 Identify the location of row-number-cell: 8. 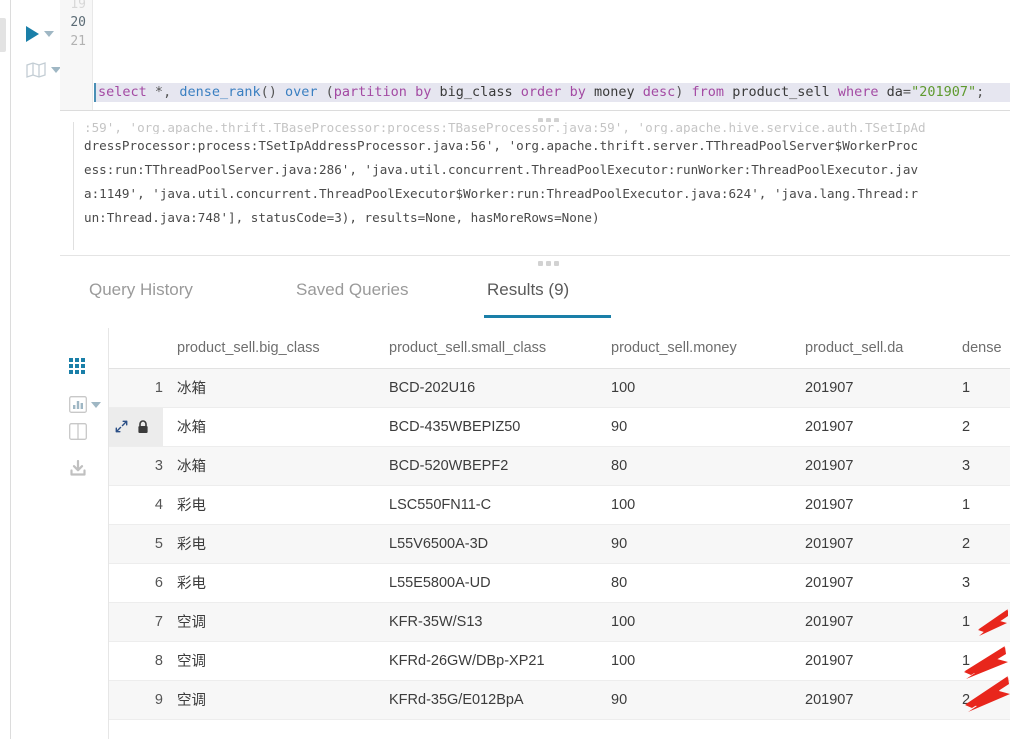
(136, 661).